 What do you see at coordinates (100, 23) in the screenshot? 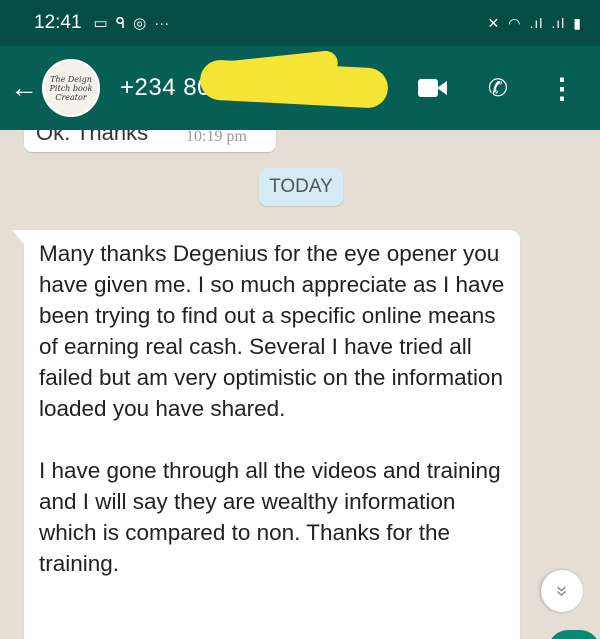
I see `screen-icon: ▭` at bounding box center [100, 23].